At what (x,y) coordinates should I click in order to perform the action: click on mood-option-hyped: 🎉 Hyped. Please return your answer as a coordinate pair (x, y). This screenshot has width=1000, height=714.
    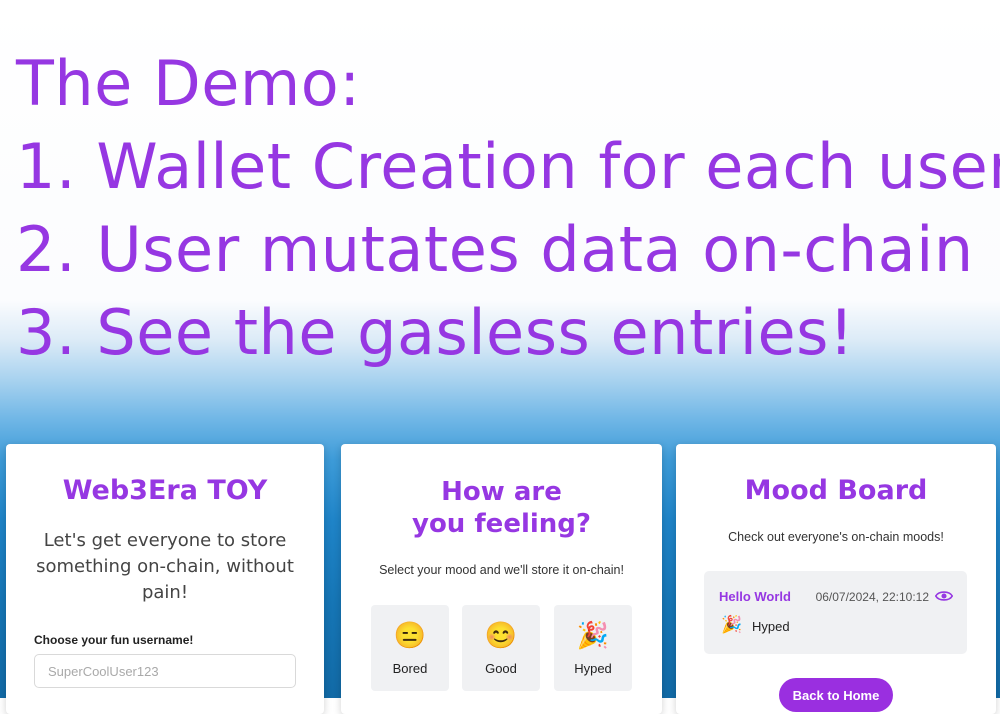
    Looking at the image, I should click on (593, 648).